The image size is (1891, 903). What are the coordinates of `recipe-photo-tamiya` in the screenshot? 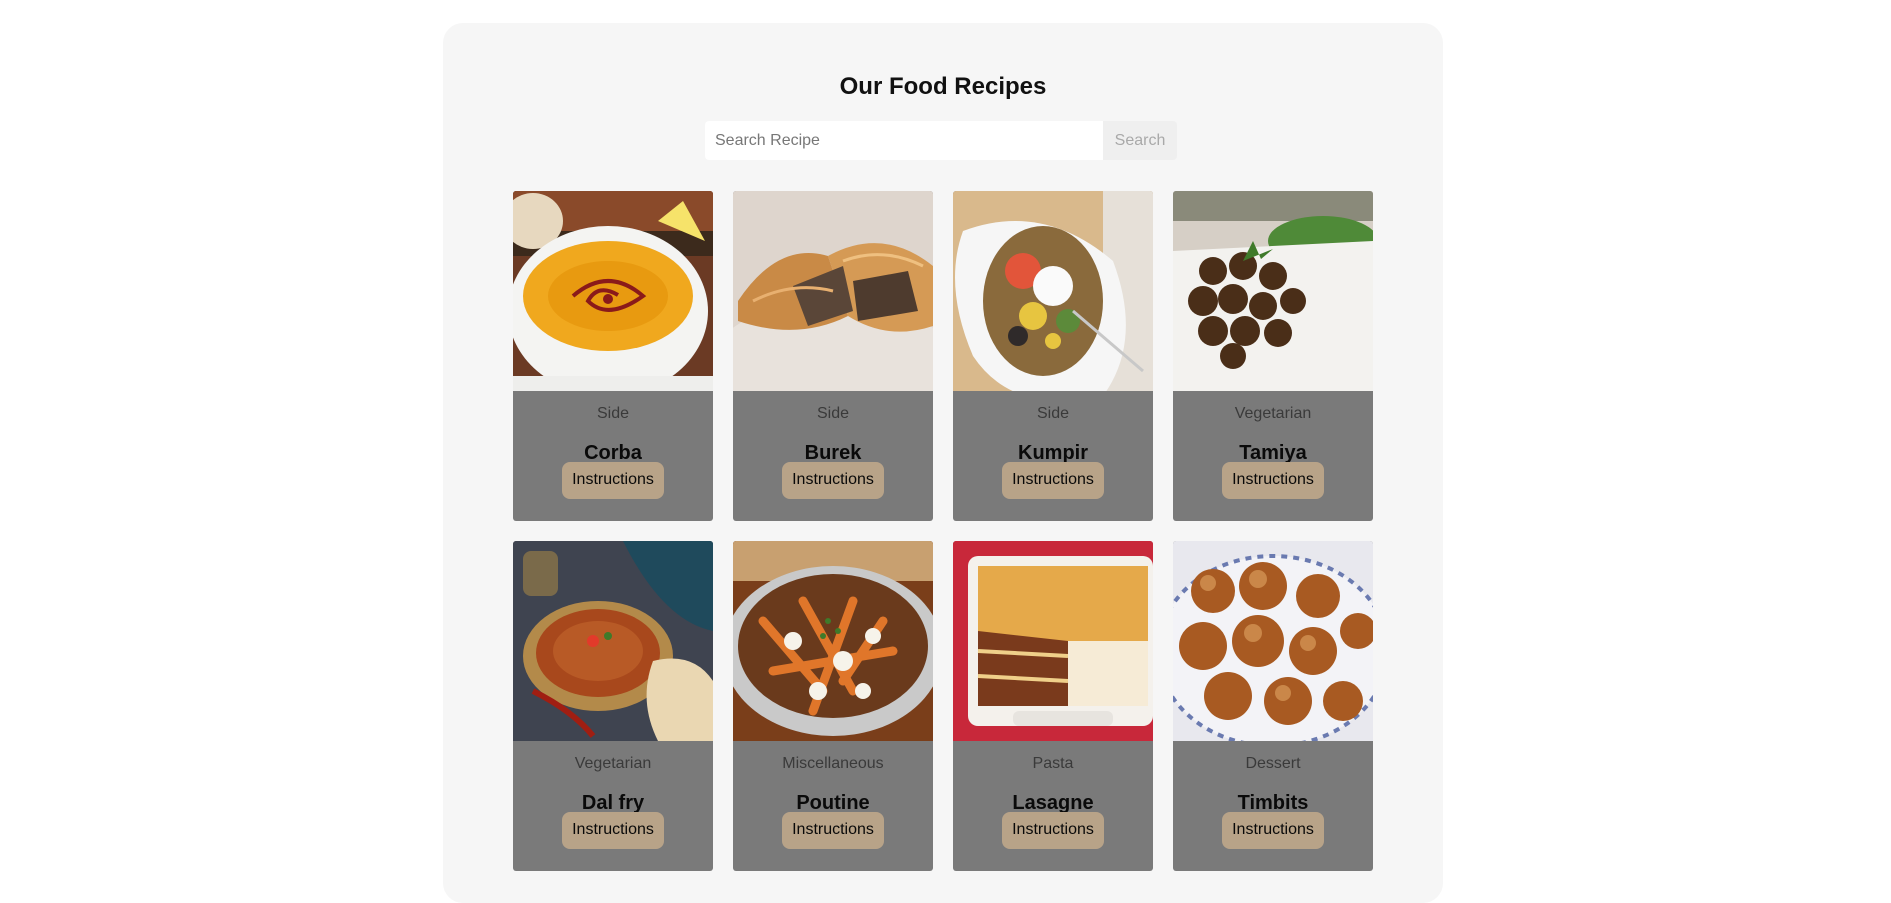 It's located at (1273, 291).